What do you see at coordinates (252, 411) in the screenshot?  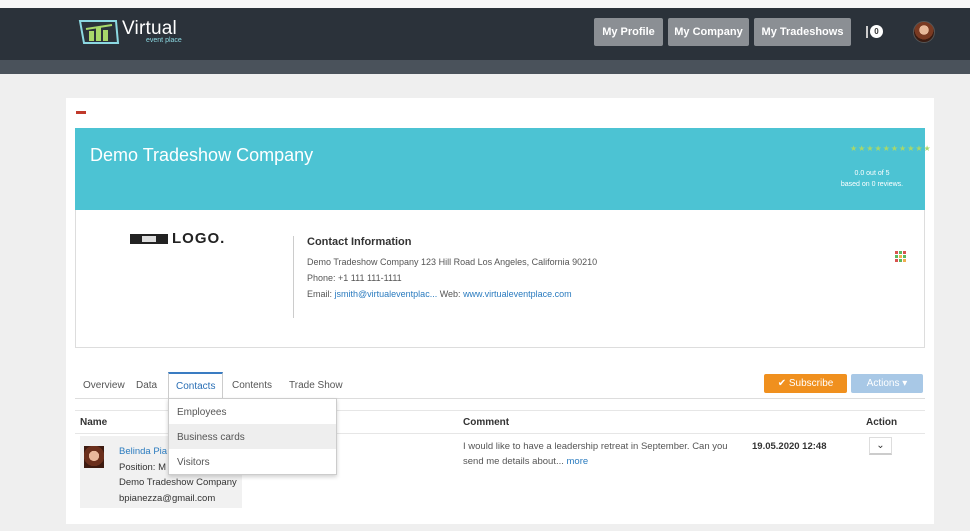 I see `menu-item-employees: Employees` at bounding box center [252, 411].